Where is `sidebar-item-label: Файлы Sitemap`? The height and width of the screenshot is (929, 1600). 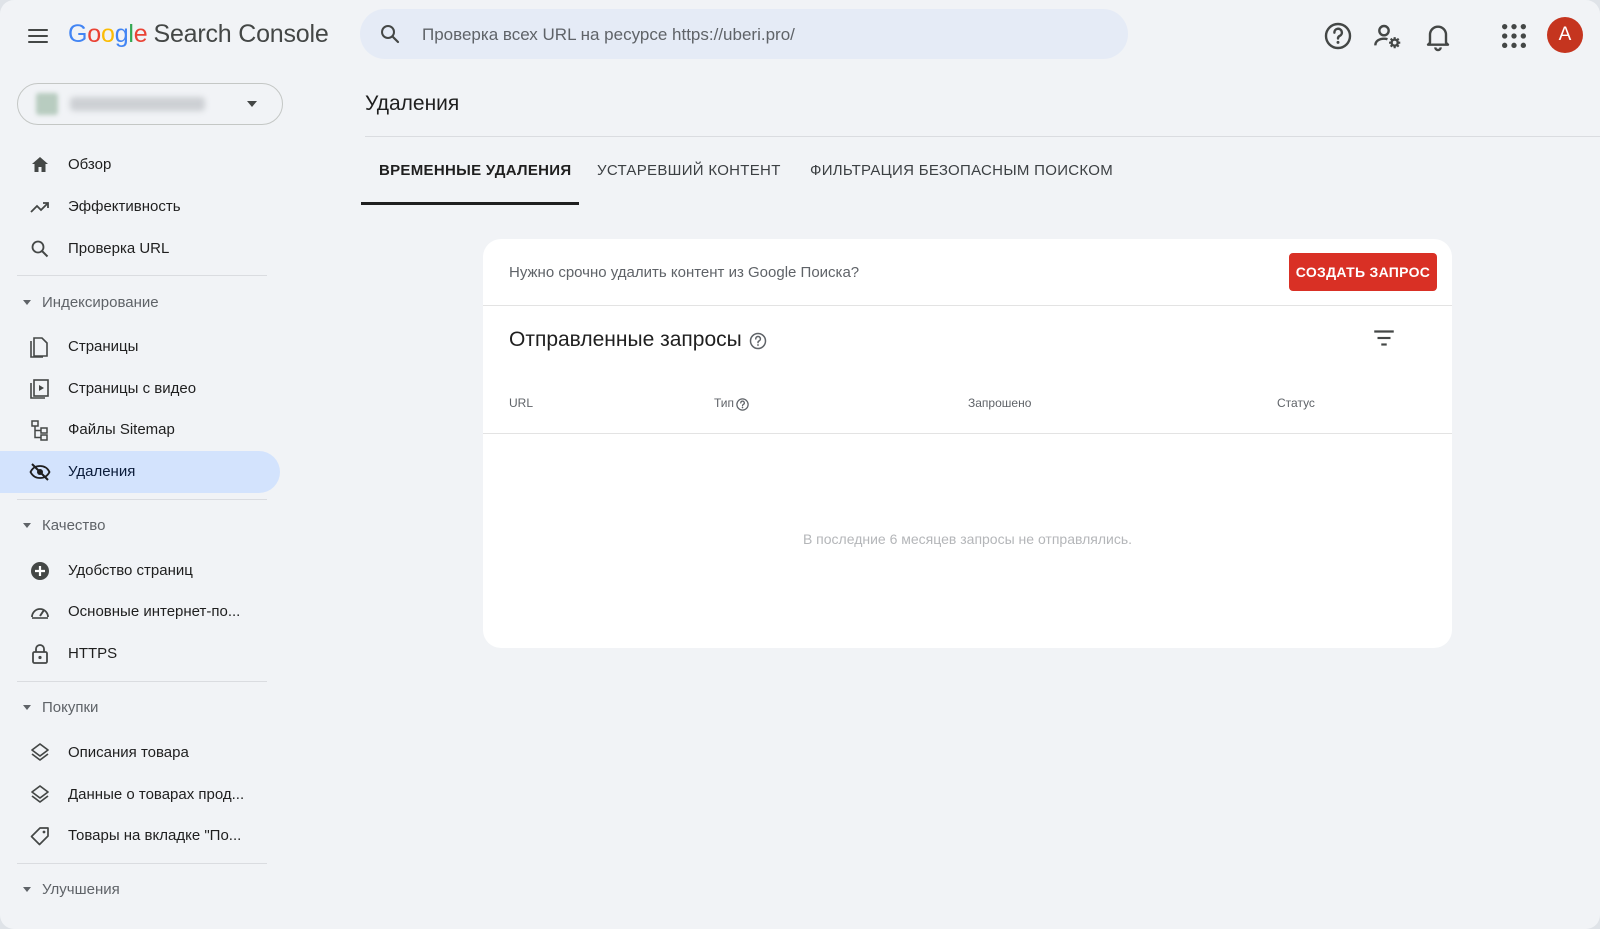 sidebar-item-label: Файлы Sitemap is located at coordinates (121, 429).